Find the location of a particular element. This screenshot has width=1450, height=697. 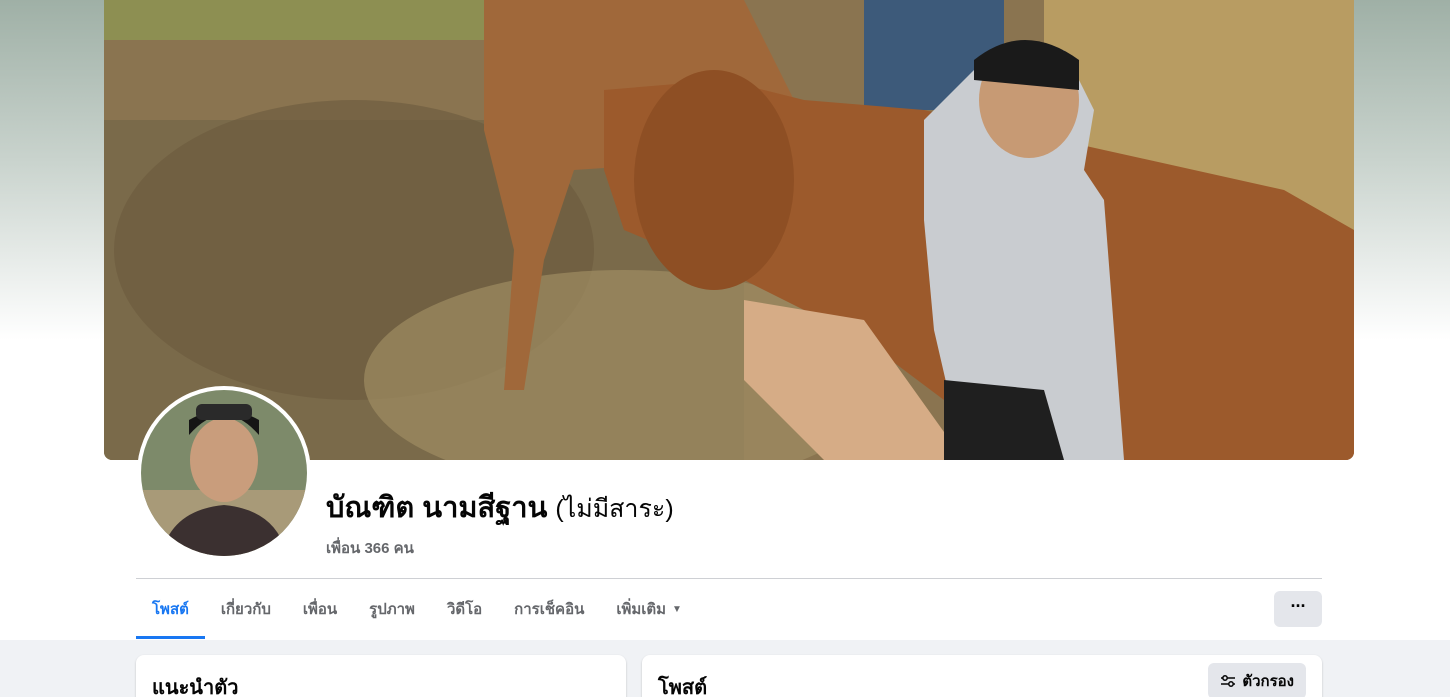

tab-about-label: เกี่ยวกับ is located at coordinates (245, 609).